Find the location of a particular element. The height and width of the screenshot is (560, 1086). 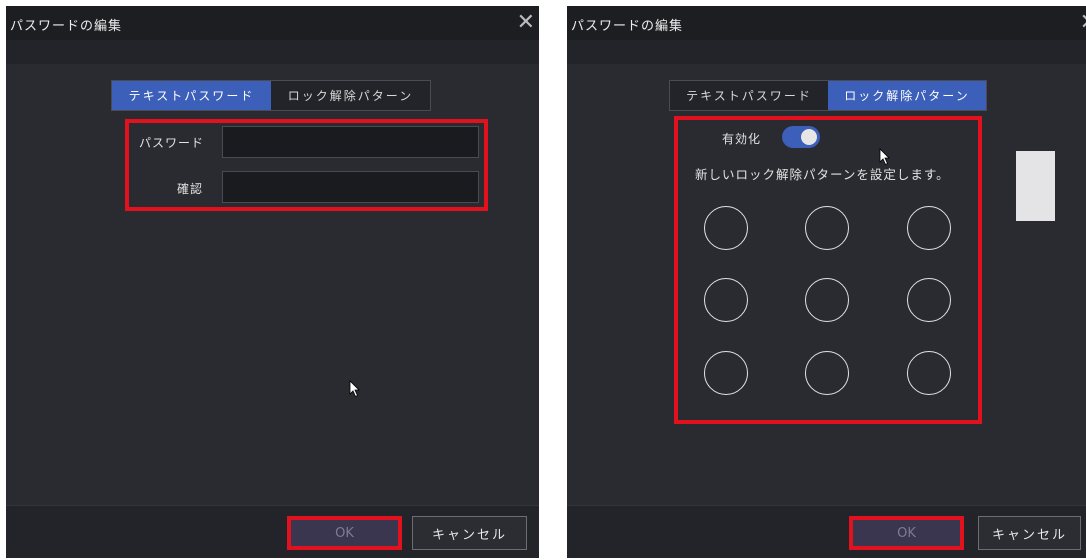

pattern-instruction: 新しいロック解除パターンを設定します。 is located at coordinates (822, 174).